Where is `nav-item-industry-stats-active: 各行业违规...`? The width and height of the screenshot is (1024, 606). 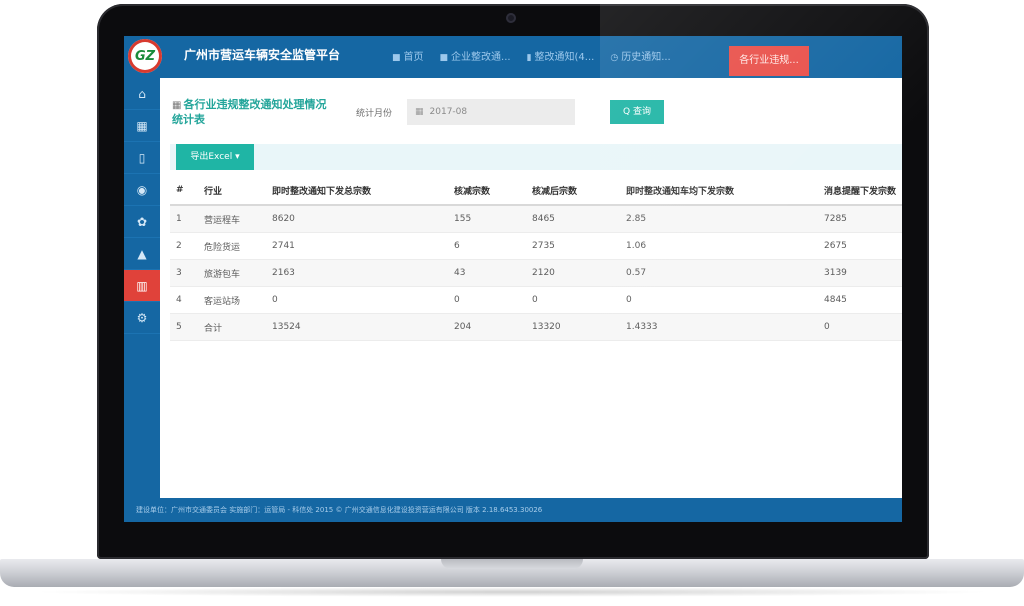
nav-item-industry-stats-active: 各行业违规... is located at coordinates (769, 61).